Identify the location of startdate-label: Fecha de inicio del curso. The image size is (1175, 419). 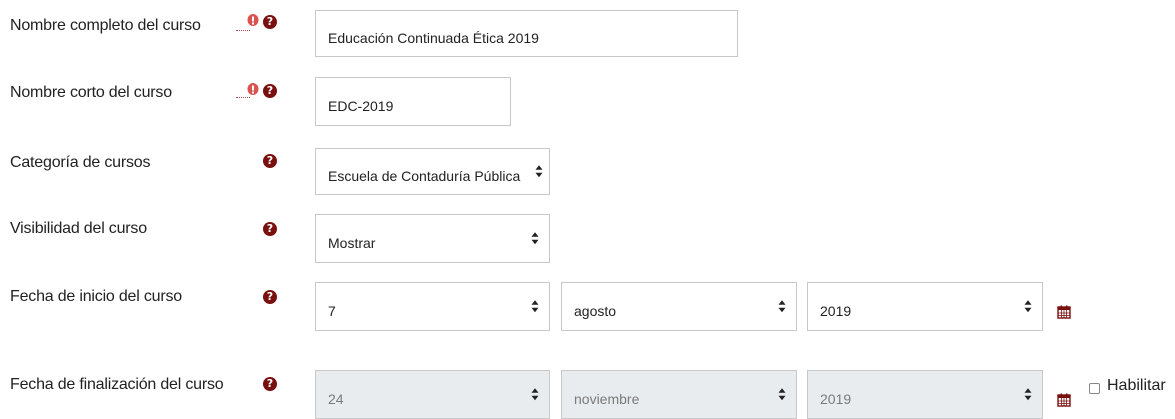
(96, 296).